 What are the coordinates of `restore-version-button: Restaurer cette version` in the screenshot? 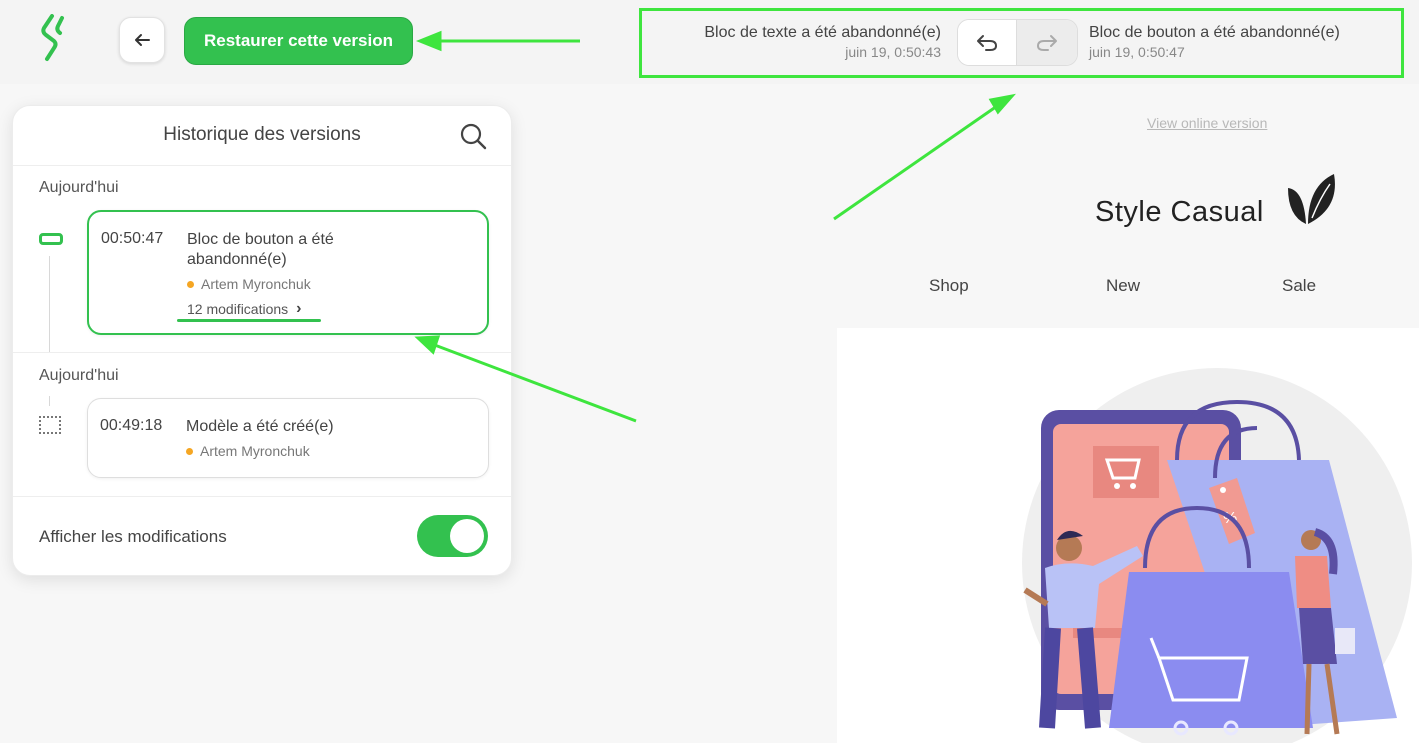 It's located at (298, 41).